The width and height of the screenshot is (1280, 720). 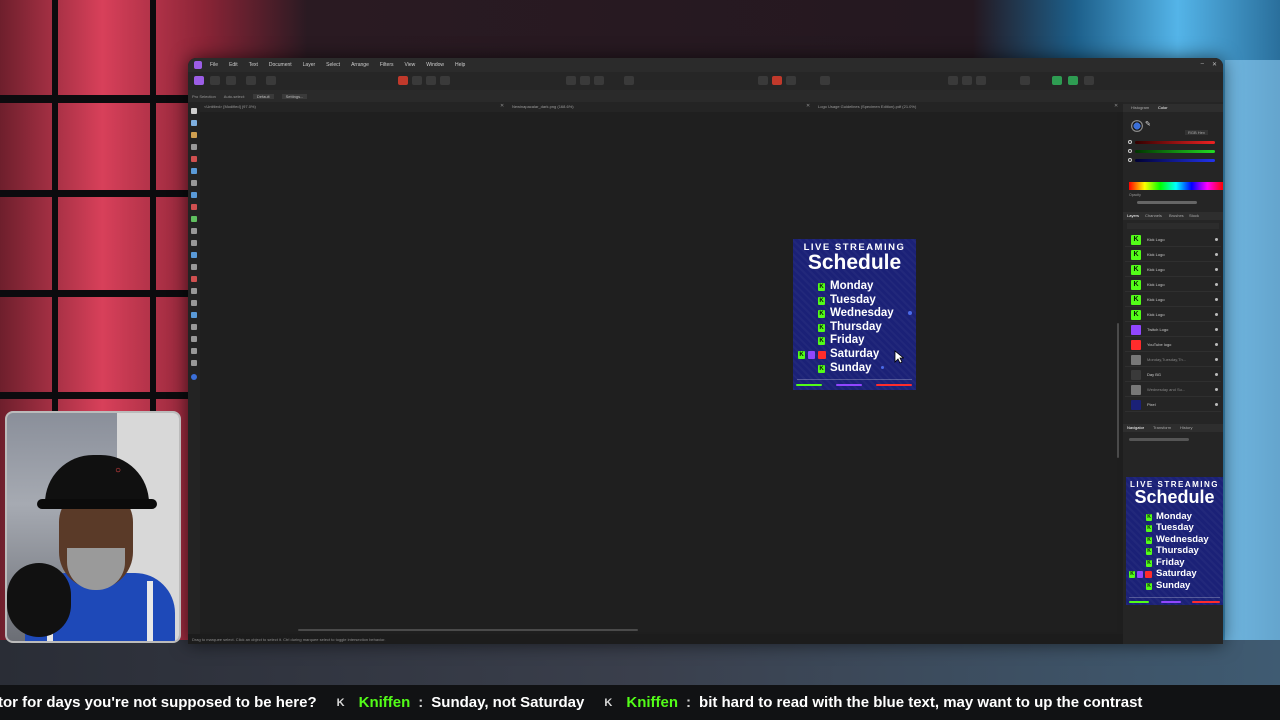 What do you see at coordinates (1202, 64) in the screenshot?
I see `minimize-icon: –` at bounding box center [1202, 64].